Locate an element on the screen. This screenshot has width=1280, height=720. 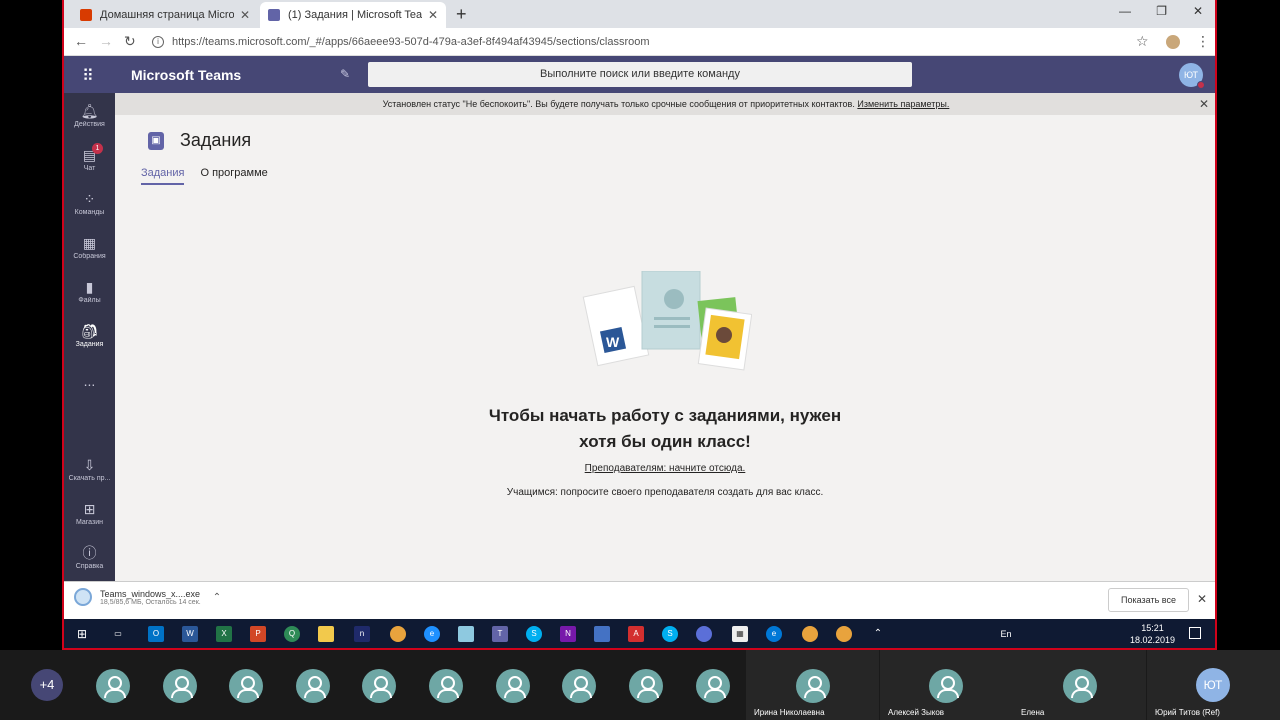
rail-label: Задания is located at coordinates (89, 344).